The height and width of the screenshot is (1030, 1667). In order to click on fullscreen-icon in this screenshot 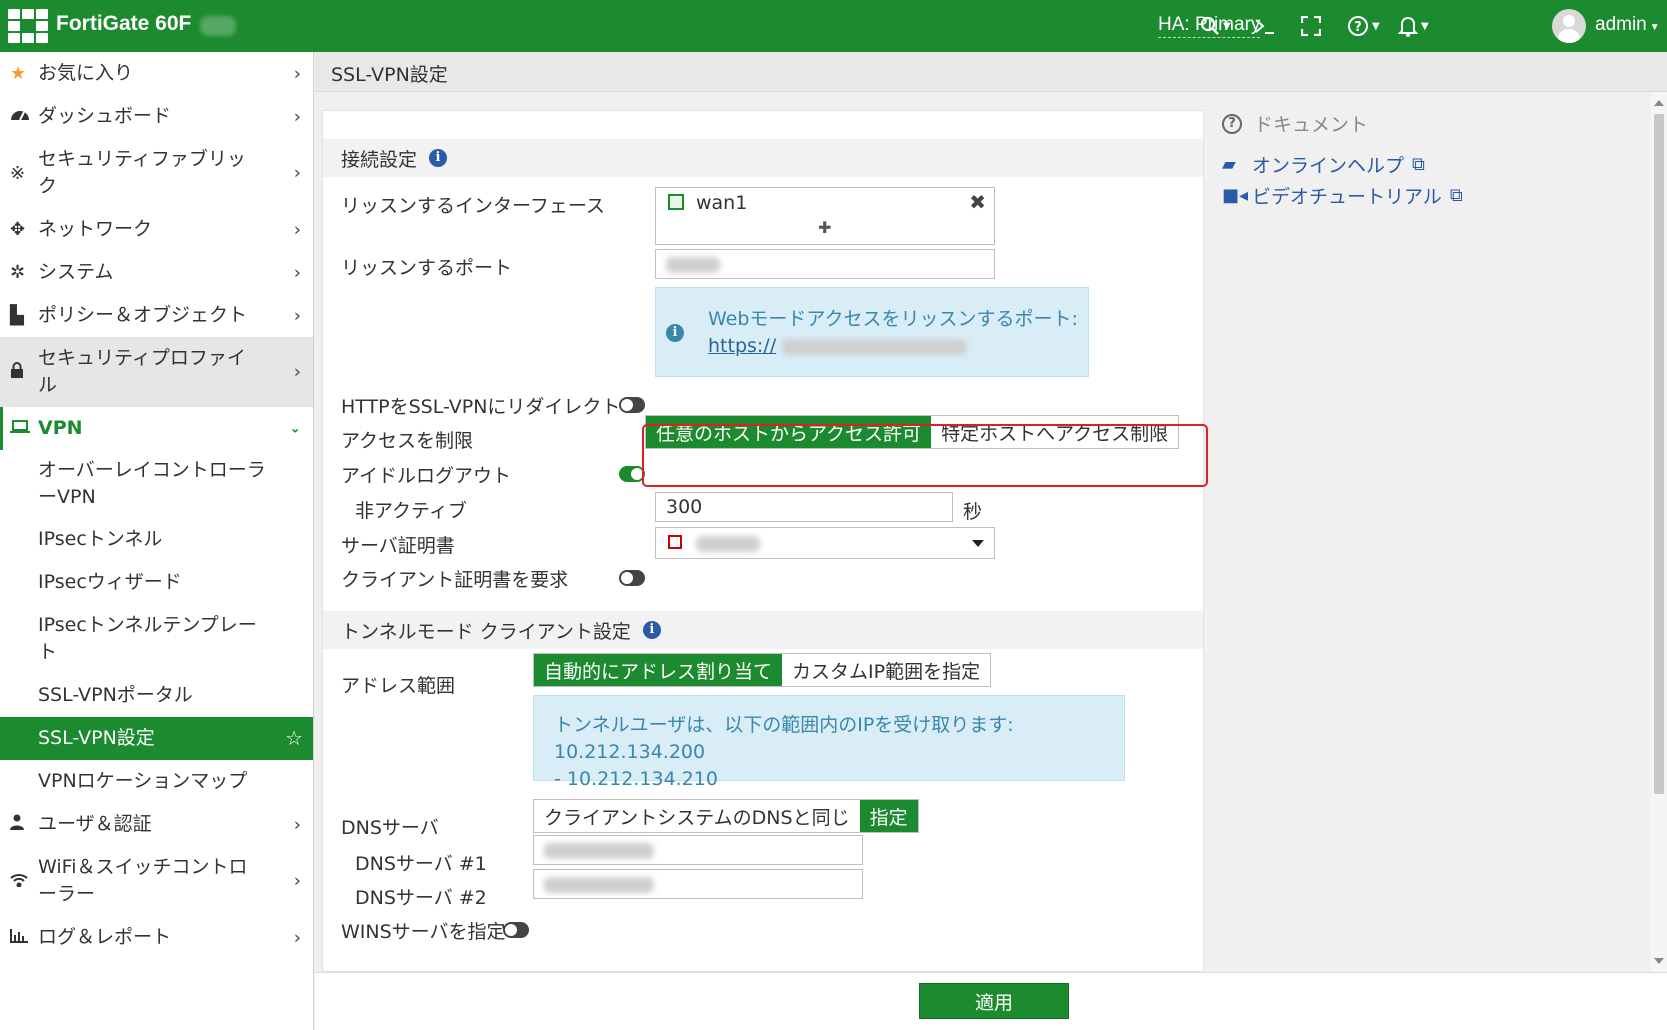, I will do `click(1311, 26)`.